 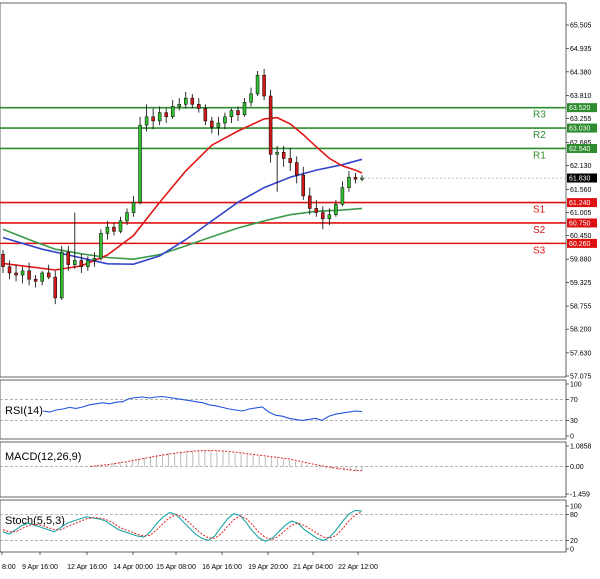 I want to click on macd-title: MACD(12,26,9), so click(x=43, y=457).